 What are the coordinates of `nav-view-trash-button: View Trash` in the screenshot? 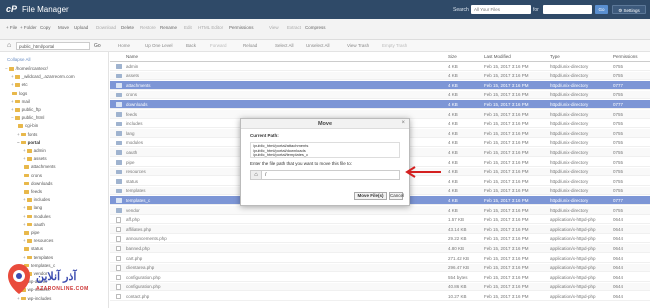 It's located at (358, 45).